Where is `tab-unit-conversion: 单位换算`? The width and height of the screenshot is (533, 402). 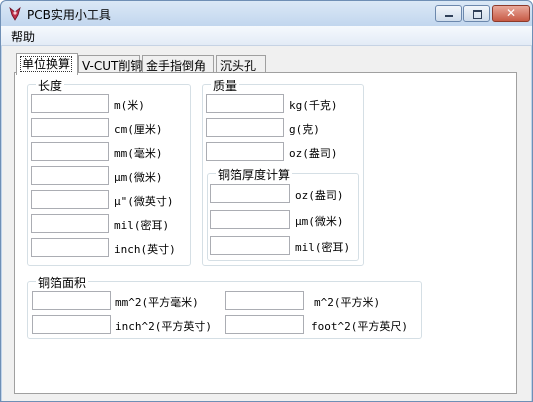
tab-unit-conversion: 单位换算 is located at coordinates (47, 64).